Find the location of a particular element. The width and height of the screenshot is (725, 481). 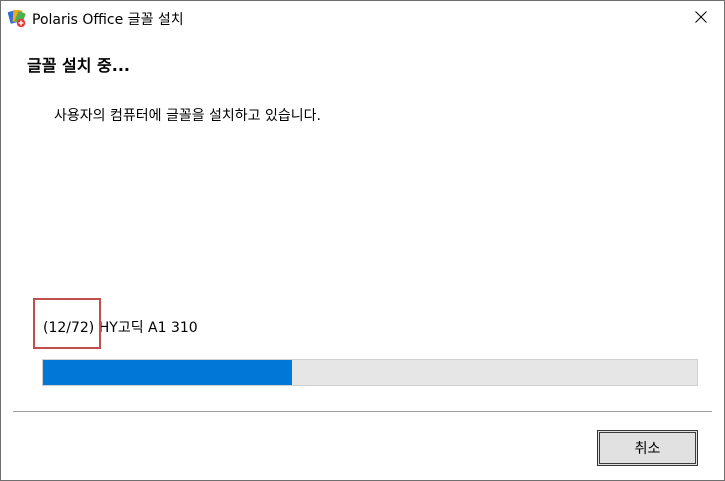

window-title: Polaris Office 글꼴 설치 is located at coordinates (108, 20).